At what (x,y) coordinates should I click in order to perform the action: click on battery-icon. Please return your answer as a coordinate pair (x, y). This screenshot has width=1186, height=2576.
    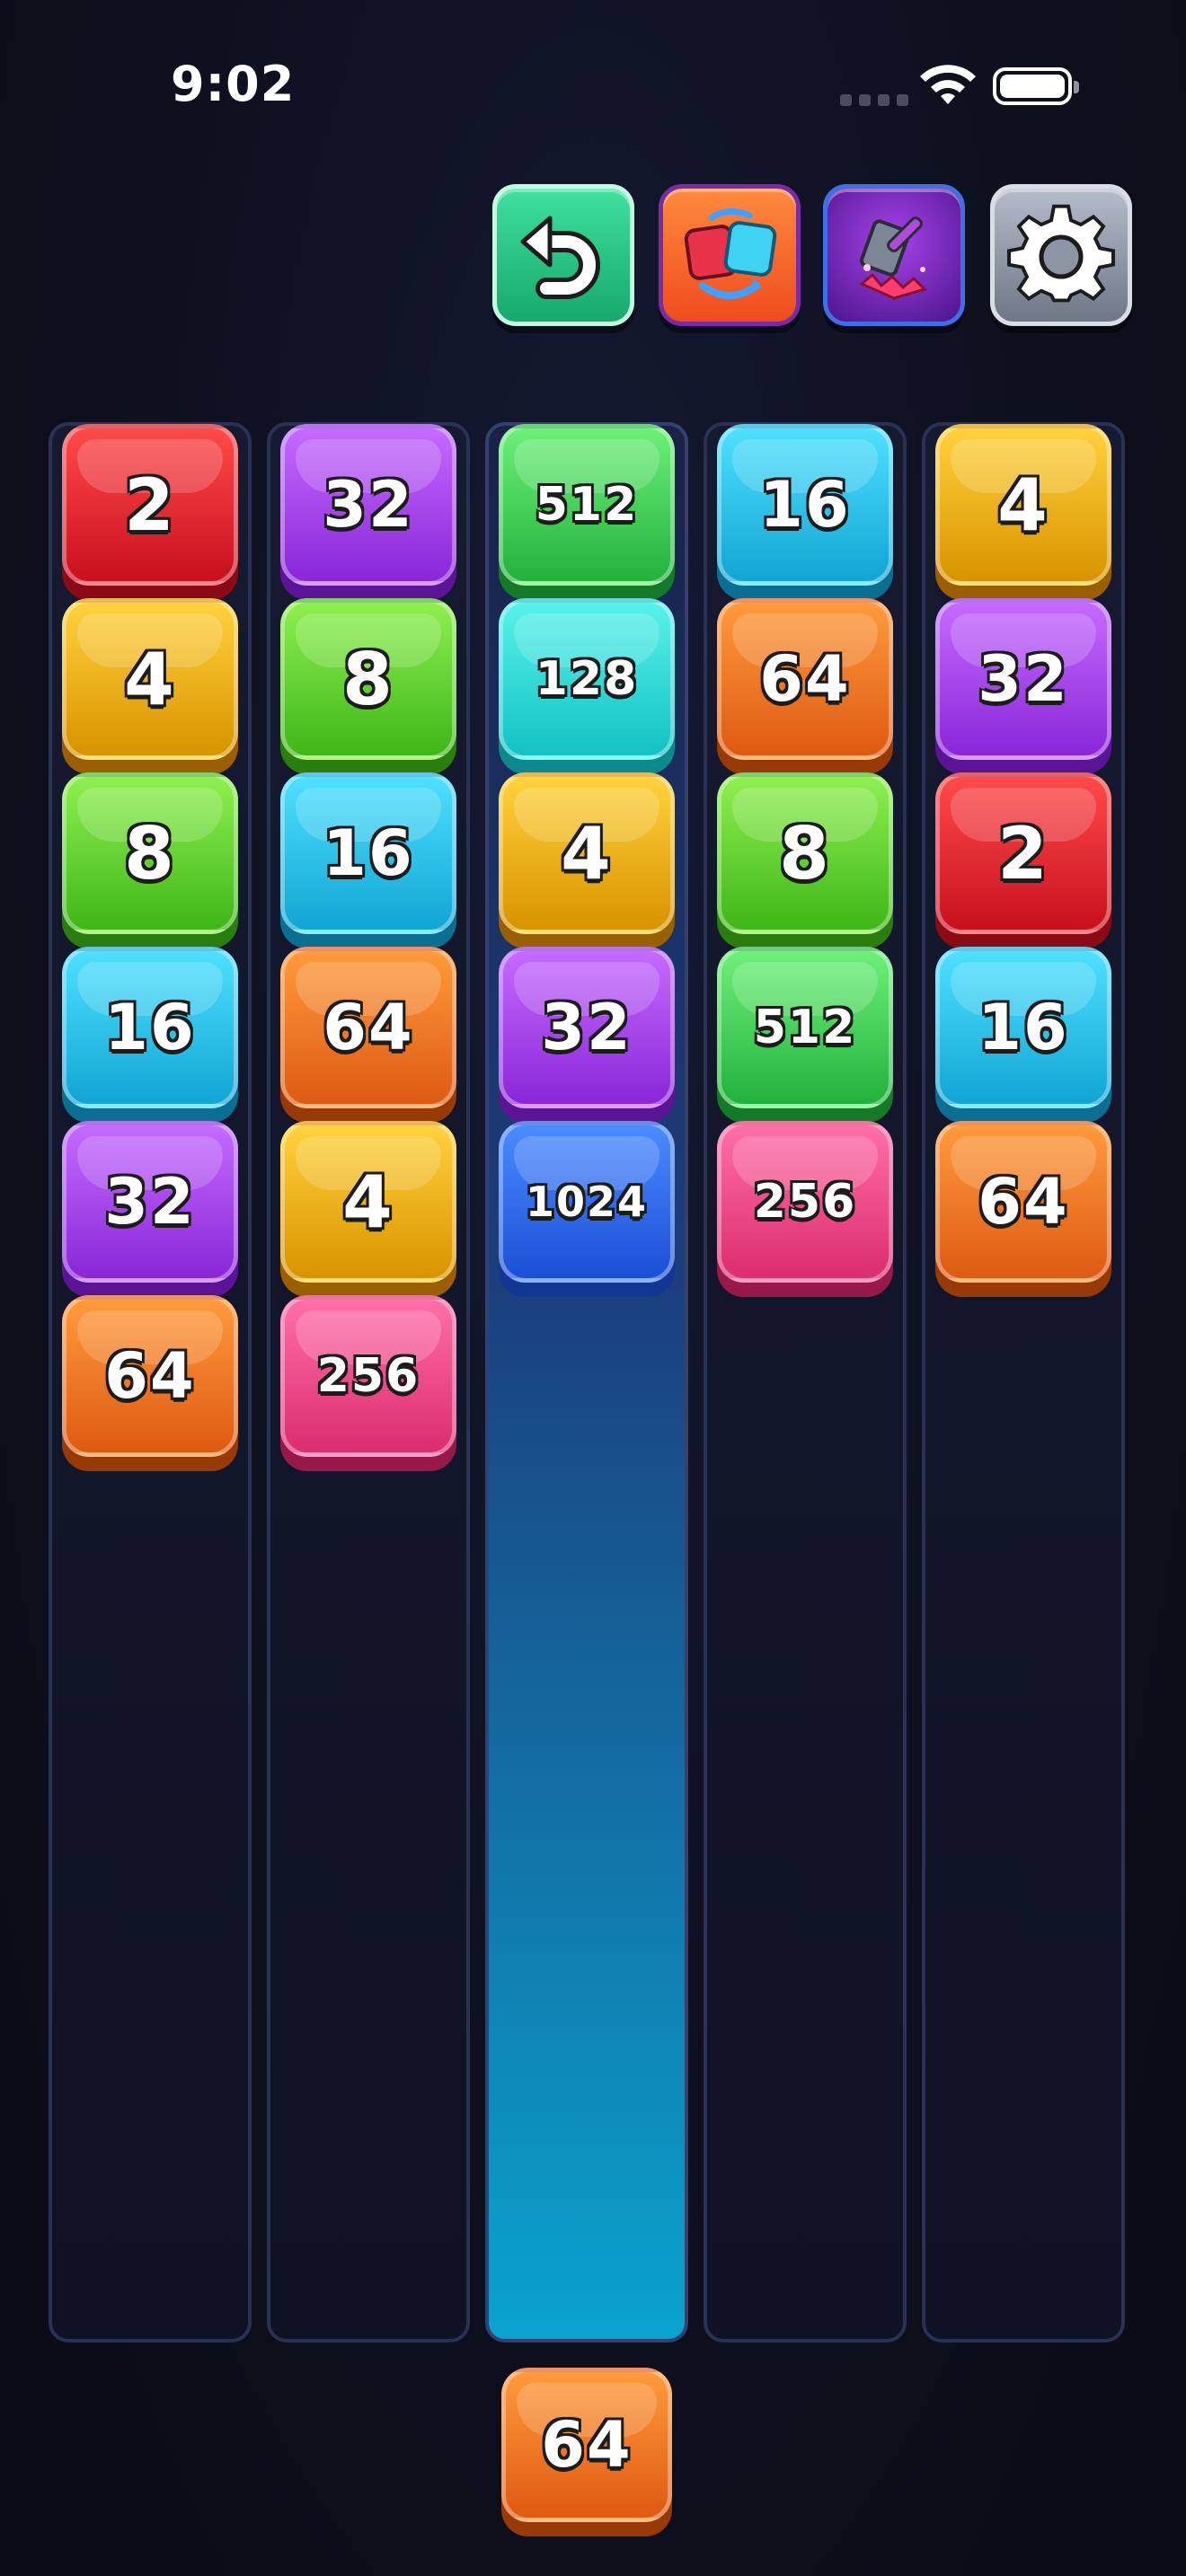
    Looking at the image, I should click on (1036, 86).